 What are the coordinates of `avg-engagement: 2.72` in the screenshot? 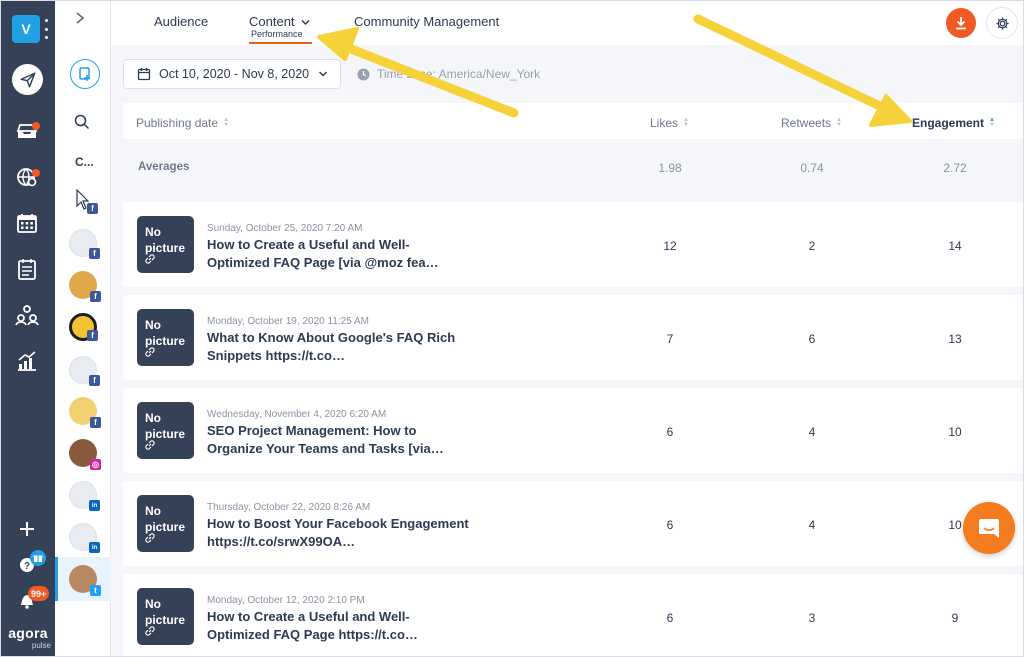 It's located at (955, 168).